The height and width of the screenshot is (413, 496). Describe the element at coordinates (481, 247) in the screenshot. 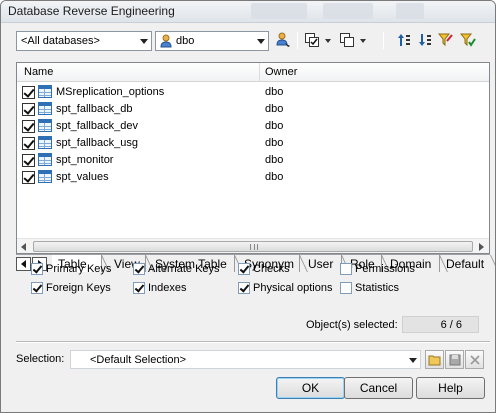

I see `scroll-right-icon` at that location.